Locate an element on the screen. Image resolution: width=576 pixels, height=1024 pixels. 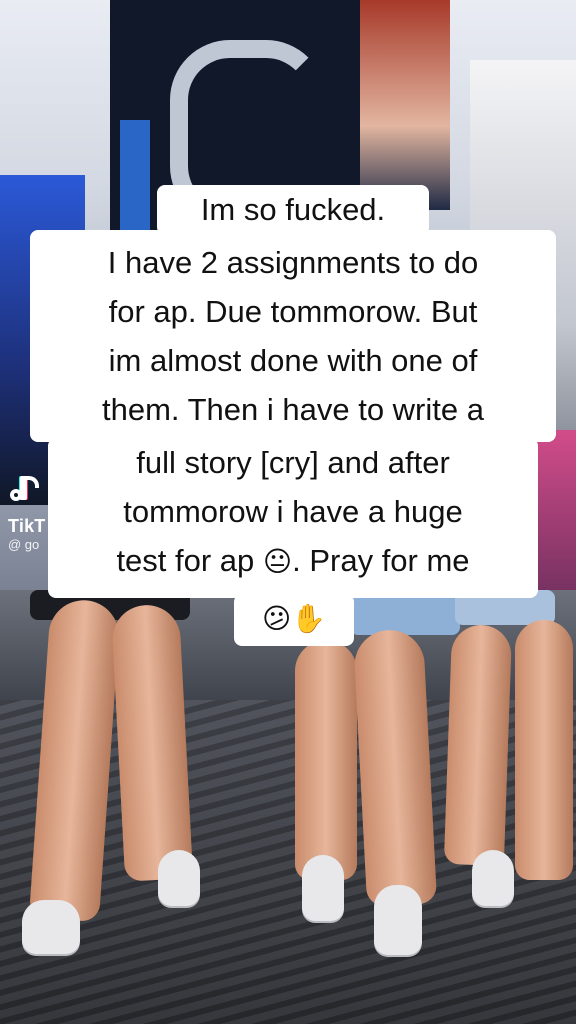
caption-line: them. Then i have to write a is located at coordinates (293, 409).